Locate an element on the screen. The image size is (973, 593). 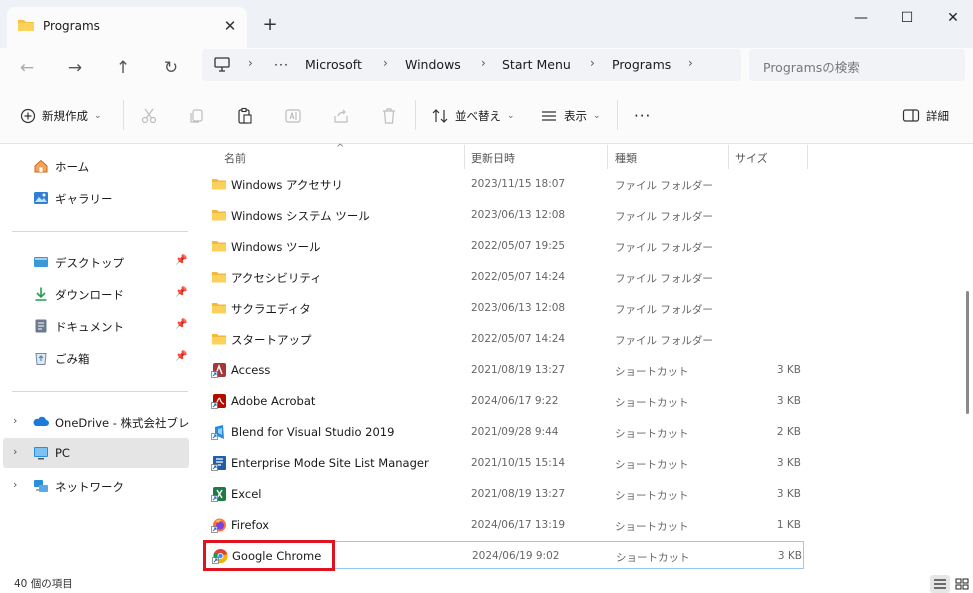
command-bar: 新規作成 ⌄ 並べ替え ⌄ 表示 ⌄ ··· 詳細 is located at coordinates (486, 116).